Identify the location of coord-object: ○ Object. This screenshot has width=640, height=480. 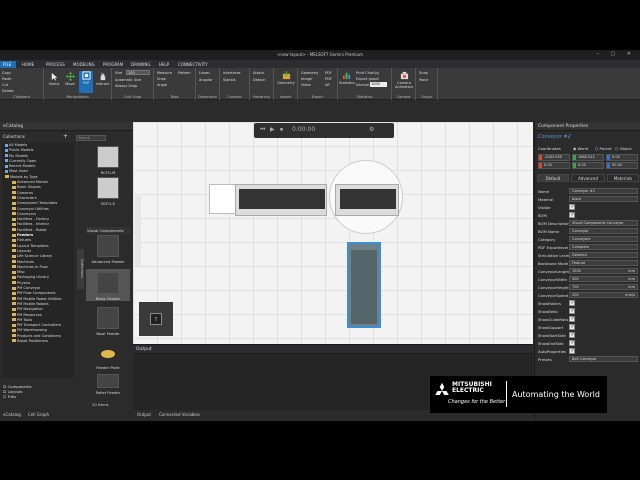
(623, 148).